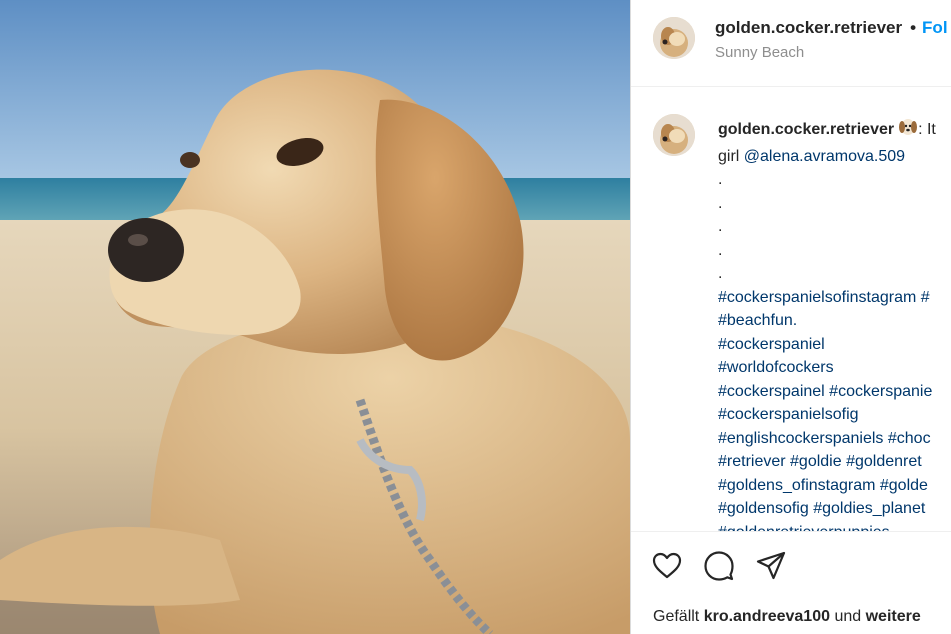 The height and width of the screenshot is (634, 951). Describe the element at coordinates (834, 415) in the screenshot. I see `hashtag-line: #cockerspanielsofig` at that location.